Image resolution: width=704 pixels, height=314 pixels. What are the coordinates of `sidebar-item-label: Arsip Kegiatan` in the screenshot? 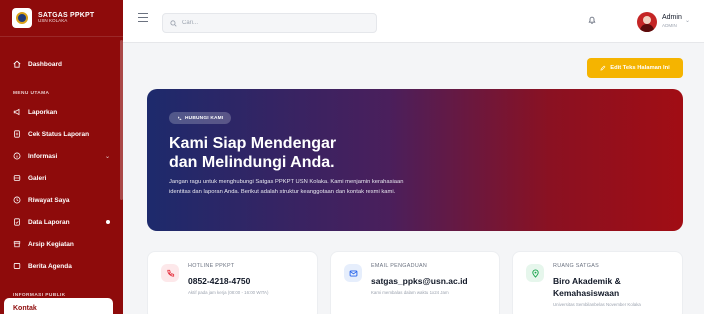 It's located at (51, 244).